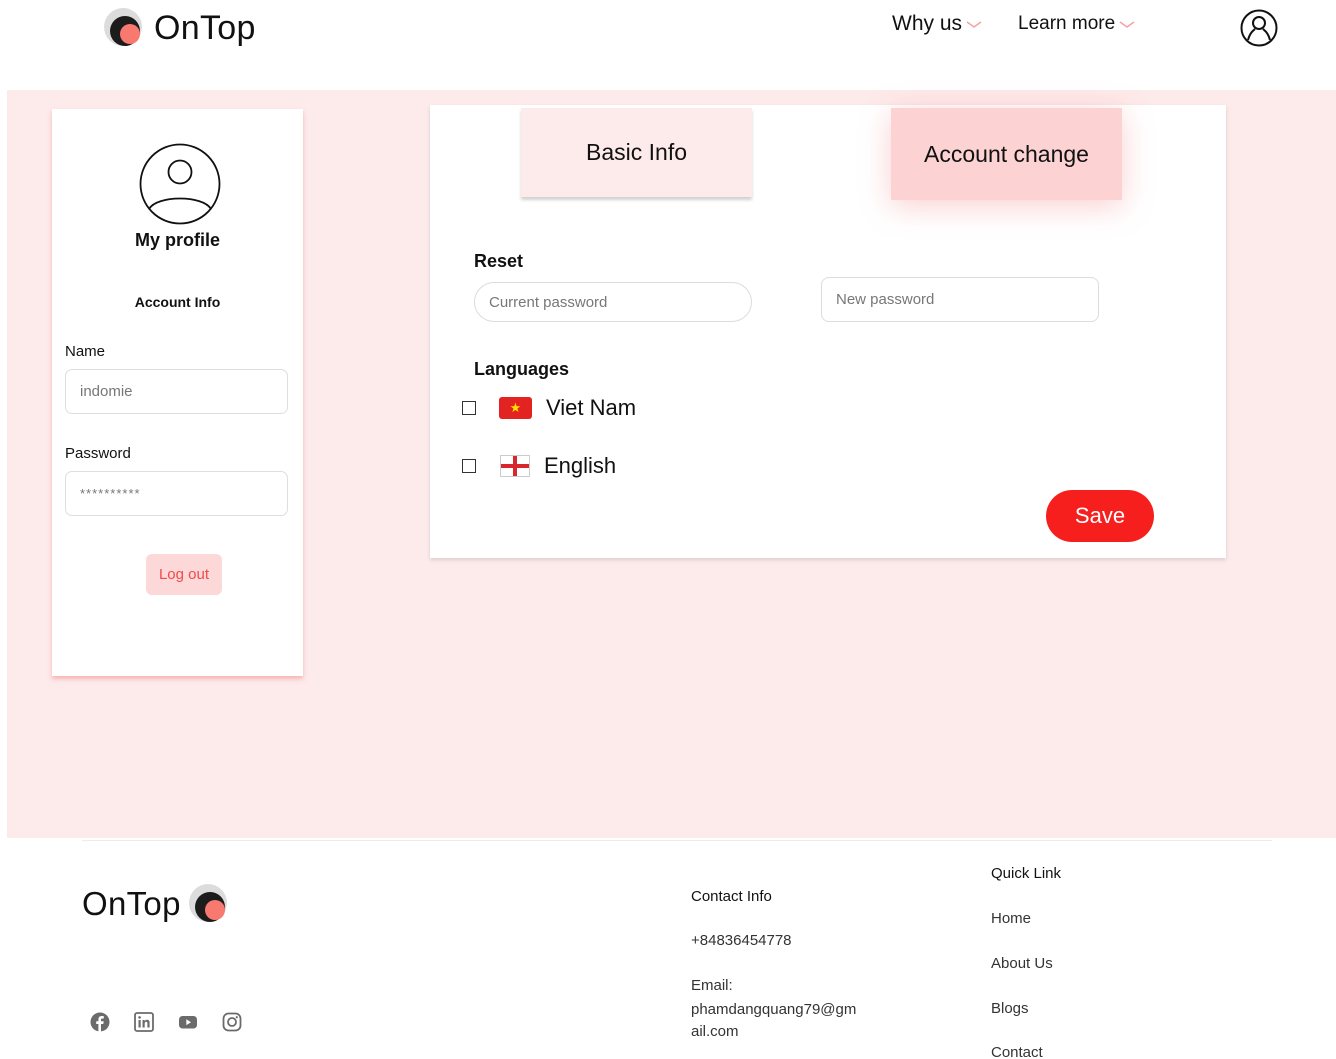 Image resolution: width=1336 pixels, height=1059 pixels. I want to click on contact-email-label: Email:, so click(712, 985).